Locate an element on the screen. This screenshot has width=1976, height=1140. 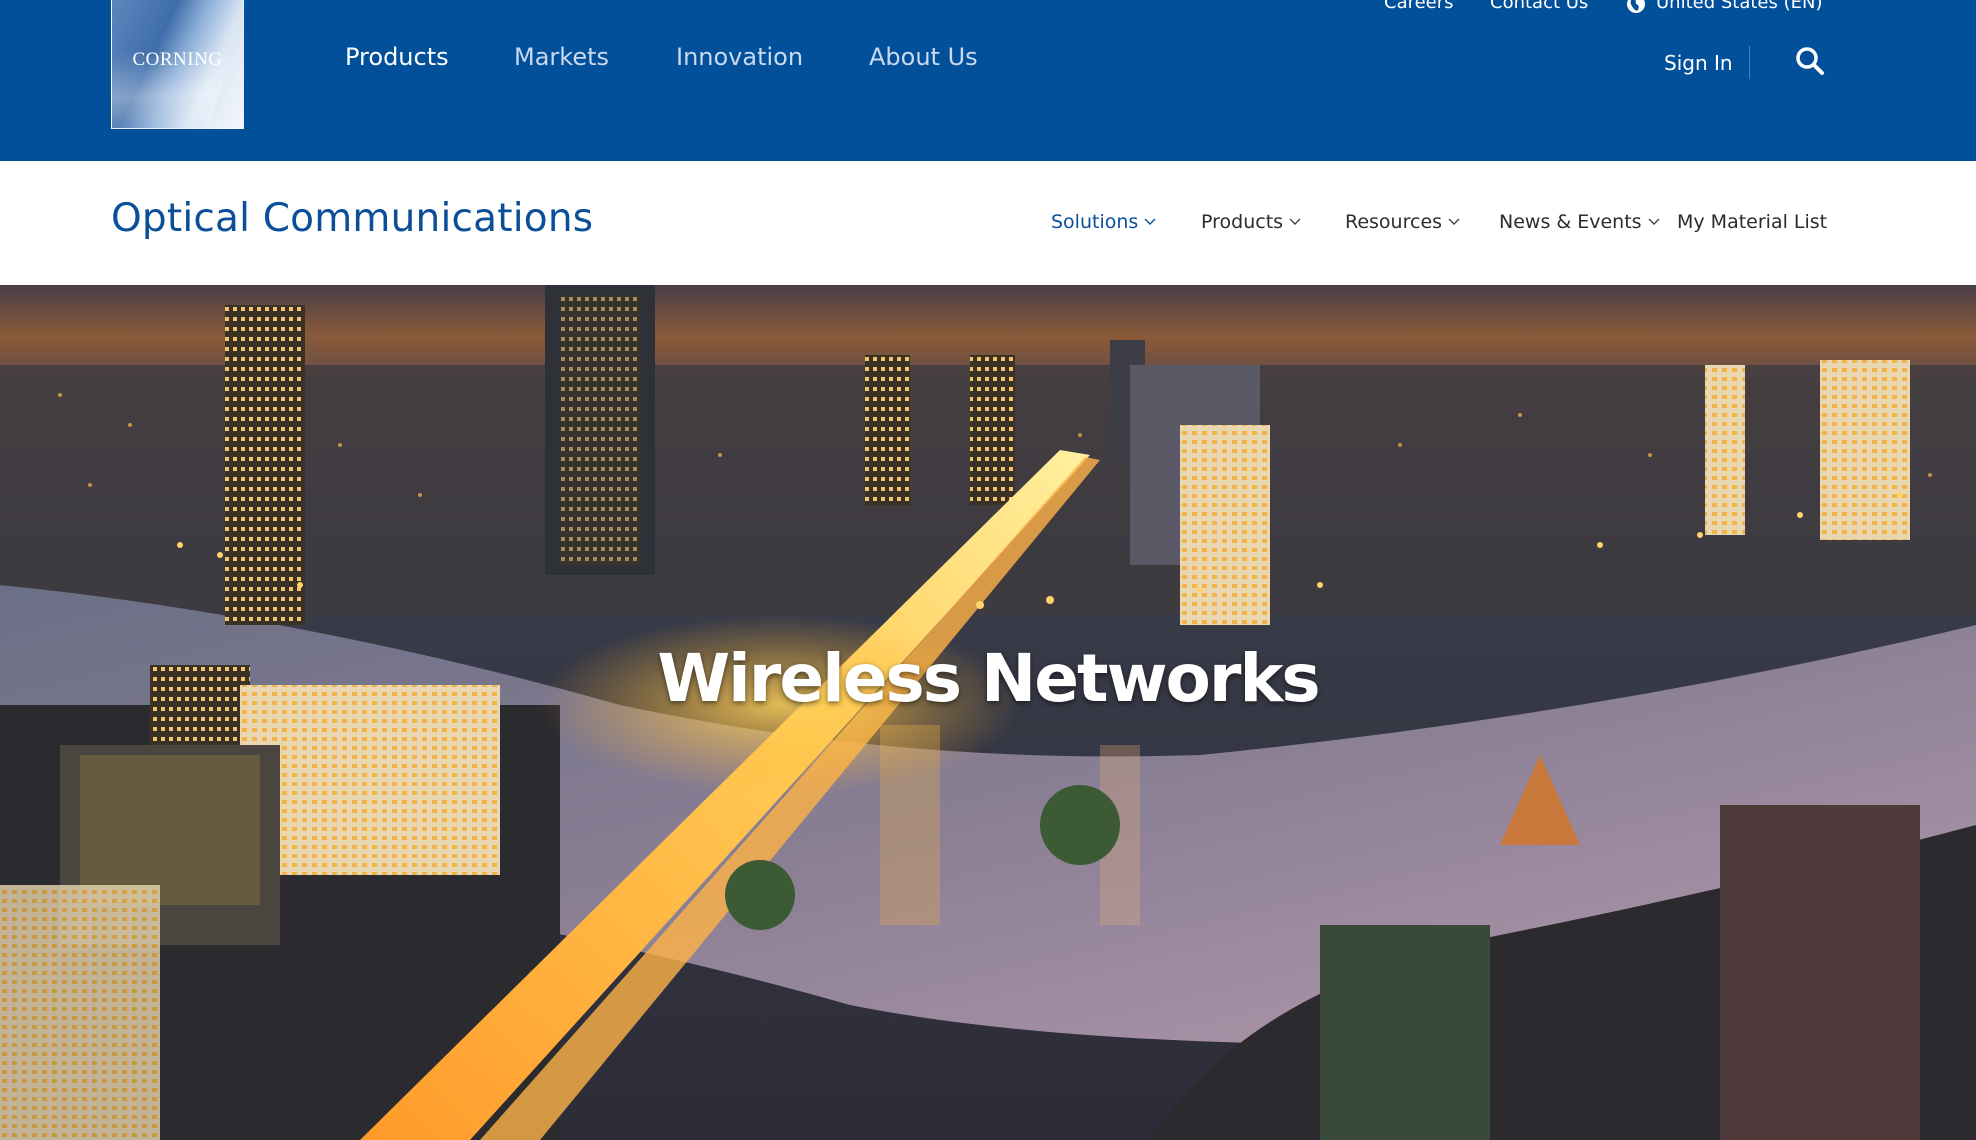
subnav-my-material-list: My Material List is located at coordinates (1752, 222).